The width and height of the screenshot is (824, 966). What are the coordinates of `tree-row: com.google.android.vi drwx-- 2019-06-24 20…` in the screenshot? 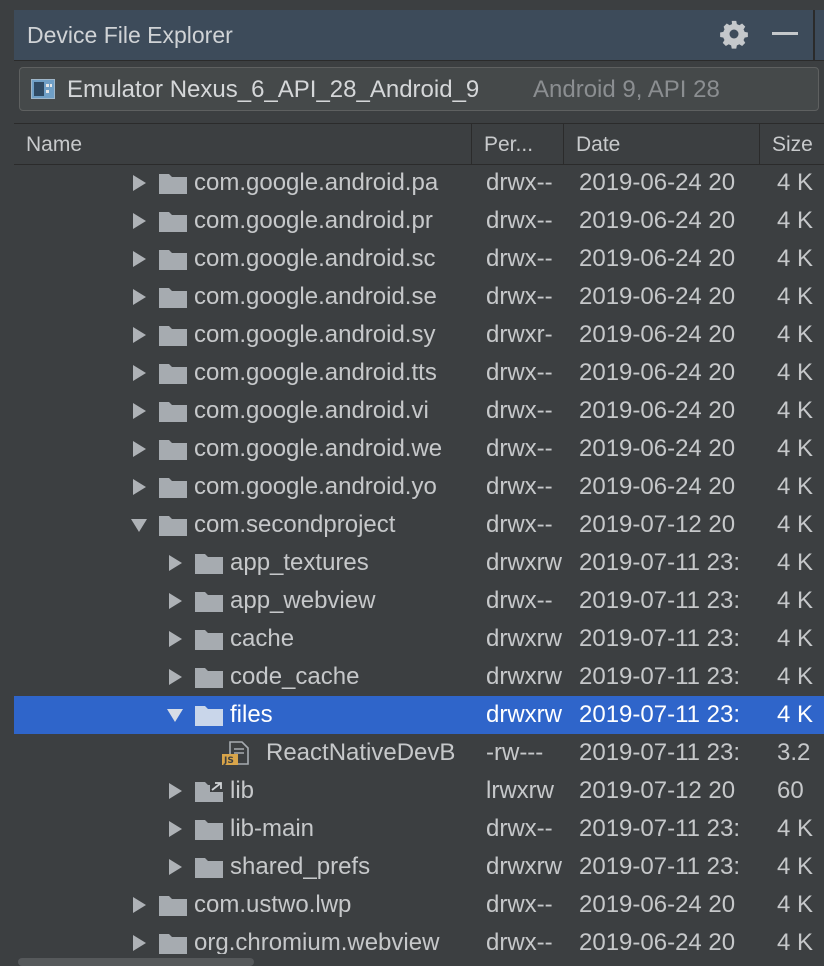 It's located at (419, 411).